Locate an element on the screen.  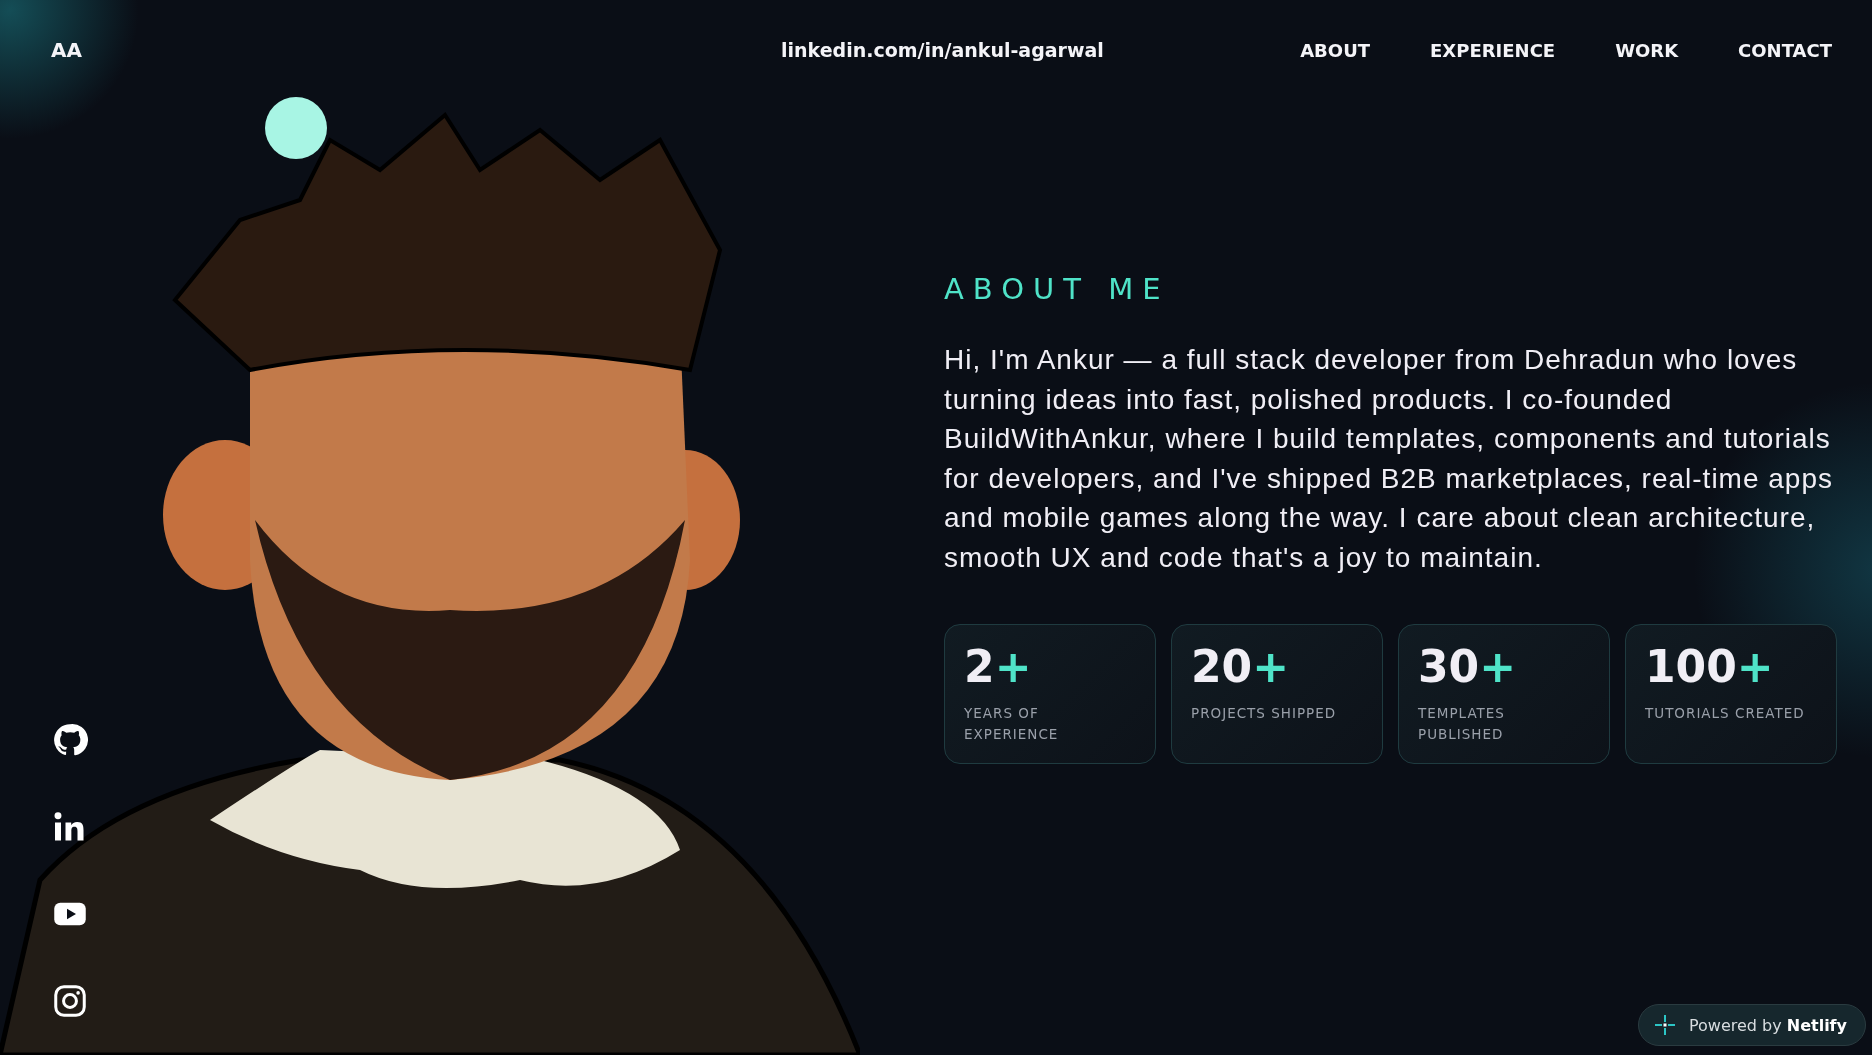
stat-label: TUTORIALS CREATED is located at coordinates (1725, 714).